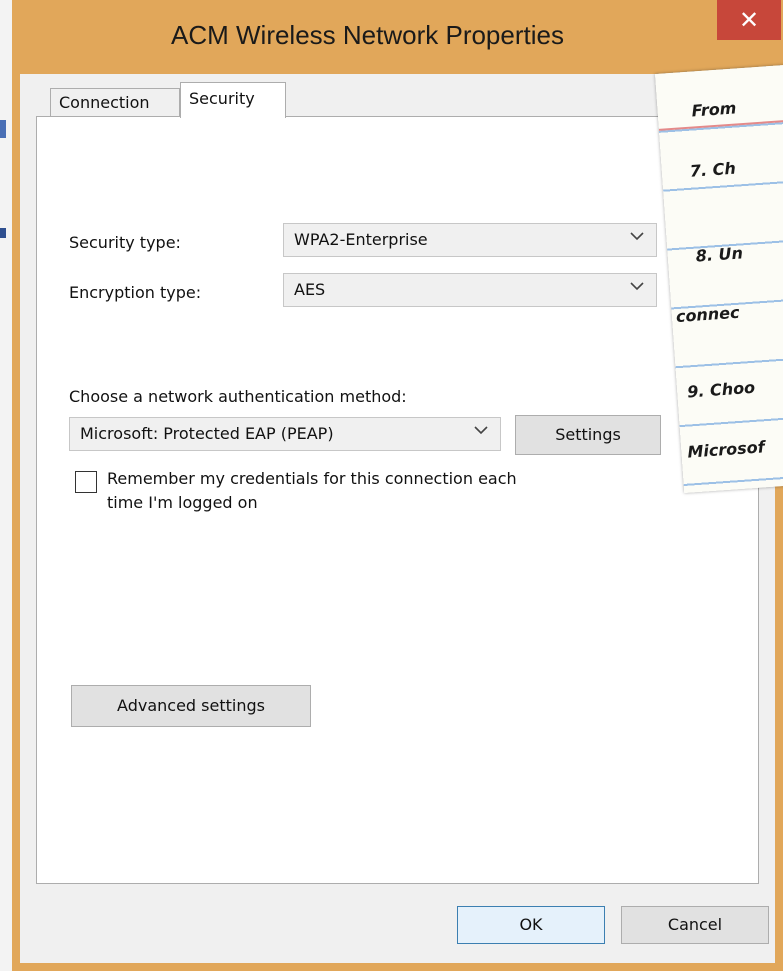 The width and height of the screenshot is (783, 971). I want to click on title-bar: ACM Wireless Network Properties ✕, so click(397, 37).